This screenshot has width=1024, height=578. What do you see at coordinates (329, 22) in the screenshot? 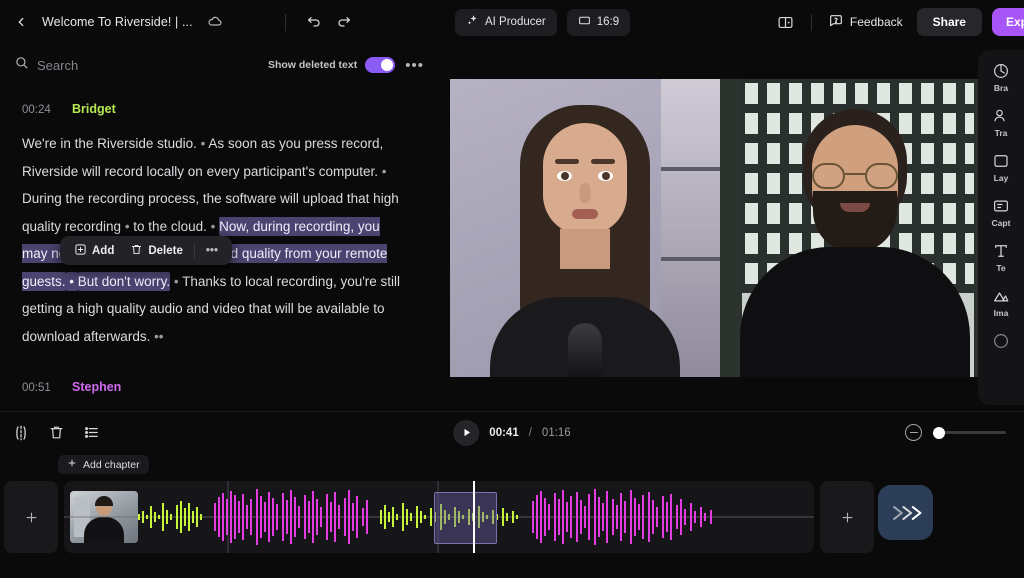
I see `undo-redo-group` at bounding box center [329, 22].